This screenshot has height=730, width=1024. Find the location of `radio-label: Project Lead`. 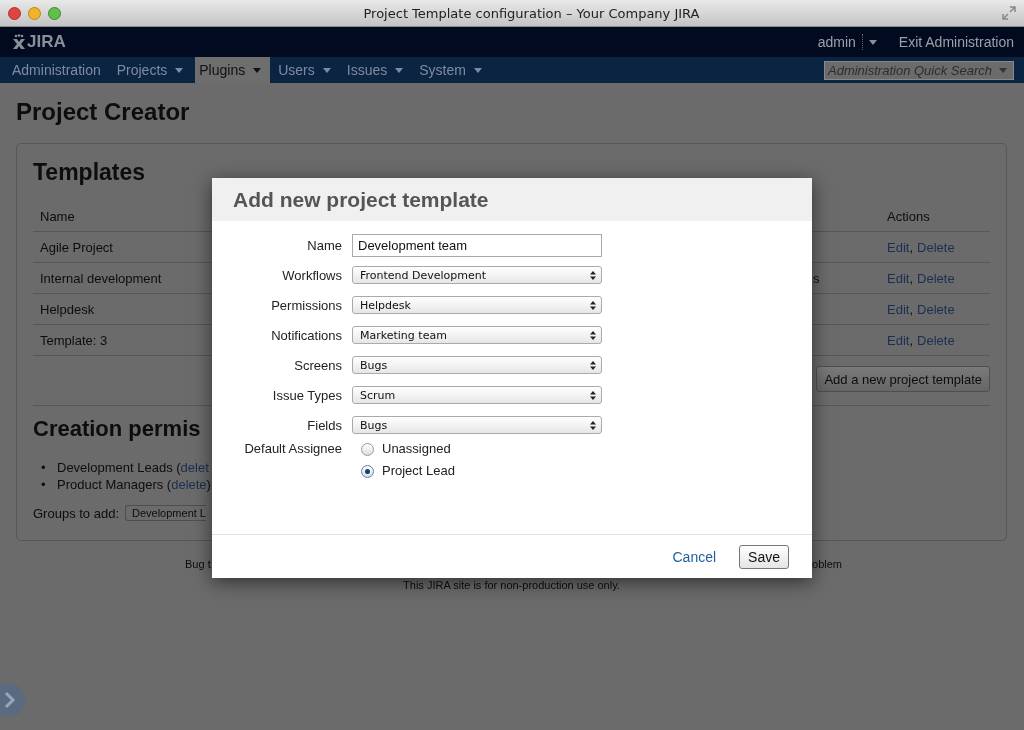

radio-label: Project Lead is located at coordinates (418, 470).